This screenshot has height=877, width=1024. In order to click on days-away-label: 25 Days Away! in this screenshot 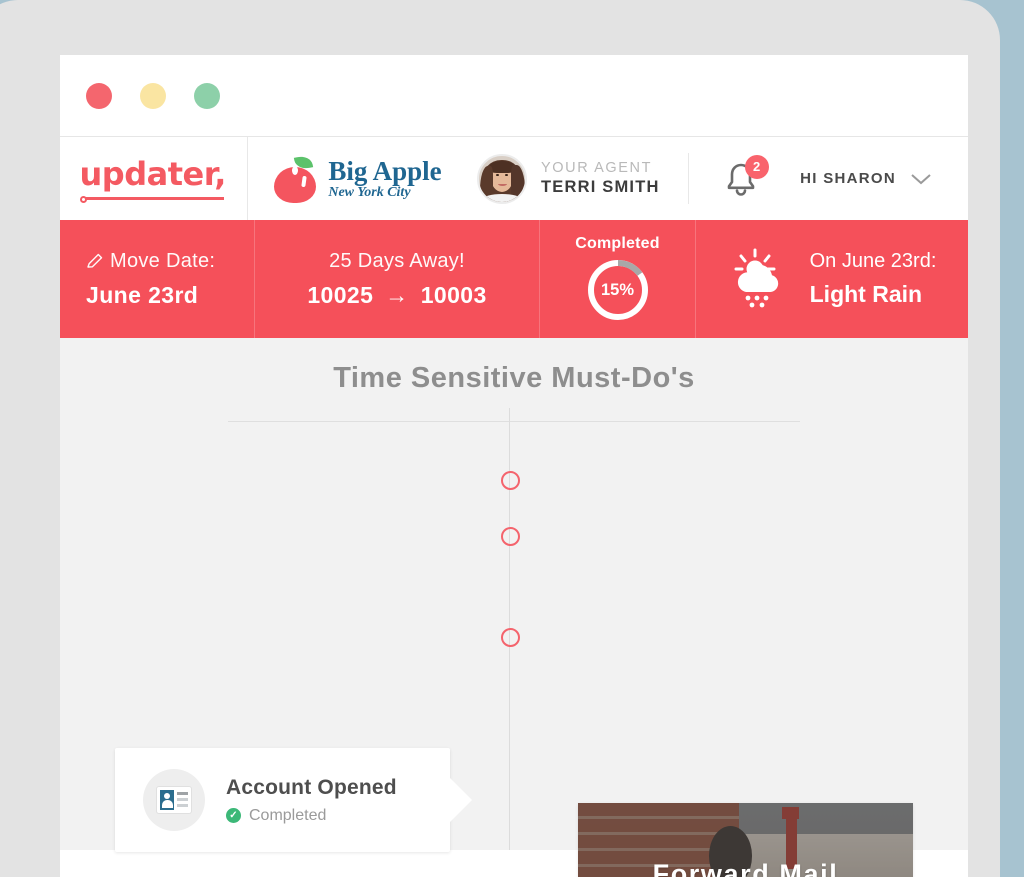, I will do `click(397, 260)`.